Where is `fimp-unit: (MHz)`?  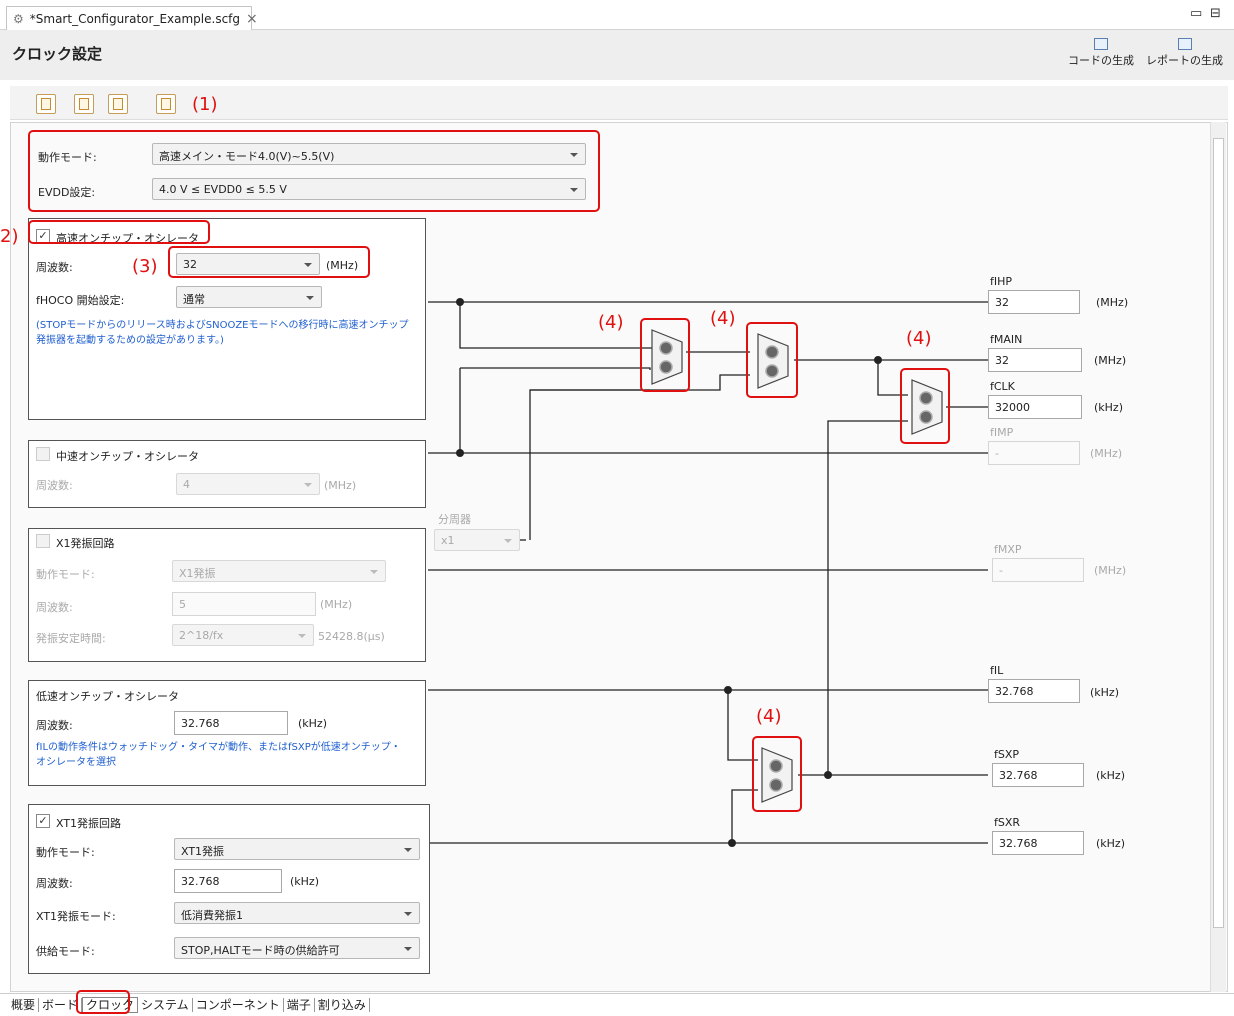 fimp-unit: (MHz) is located at coordinates (1106, 453).